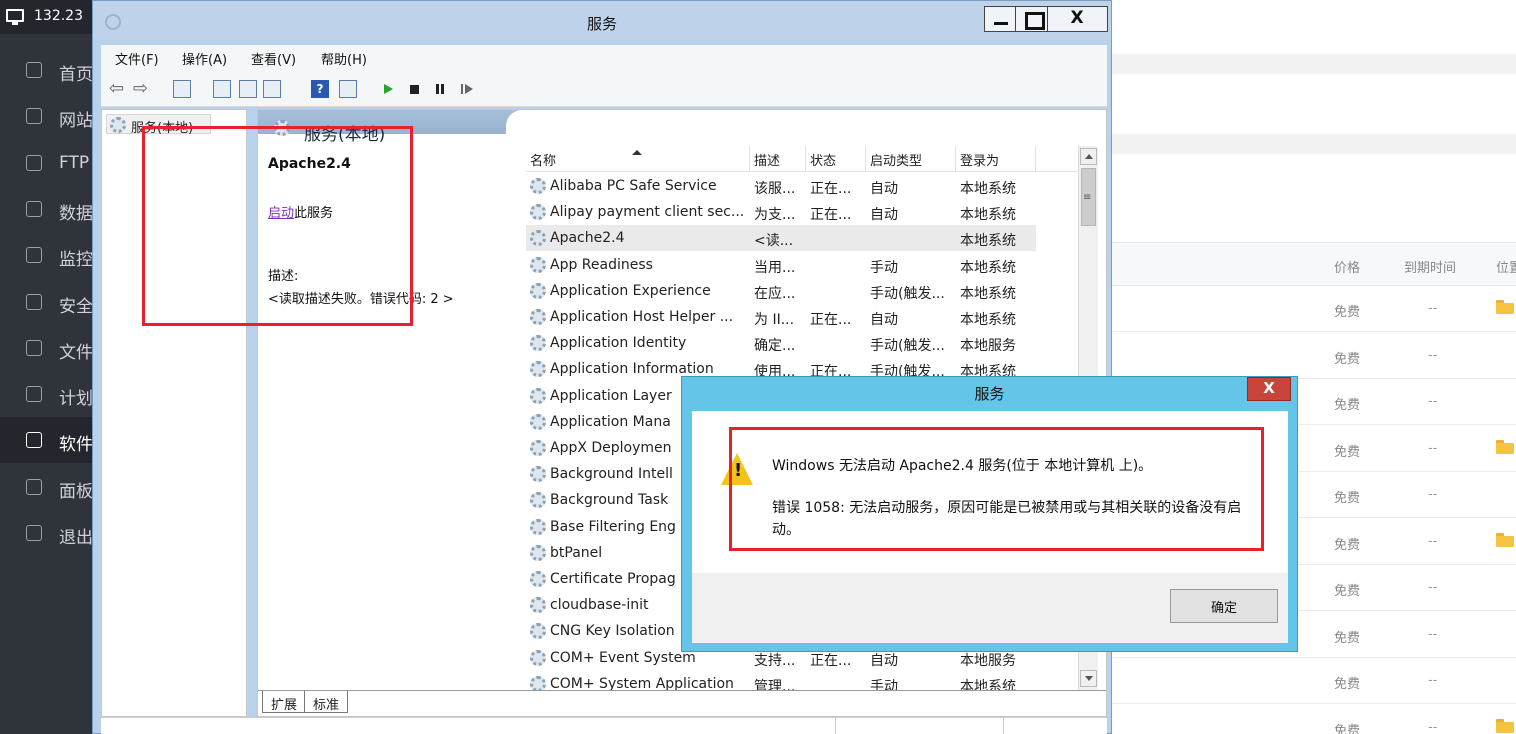 Image resolution: width=1516 pixels, height=734 pixels. Describe the element at coordinates (633, 186) in the screenshot. I see `service-name: Alibaba PC Safe Service` at that location.